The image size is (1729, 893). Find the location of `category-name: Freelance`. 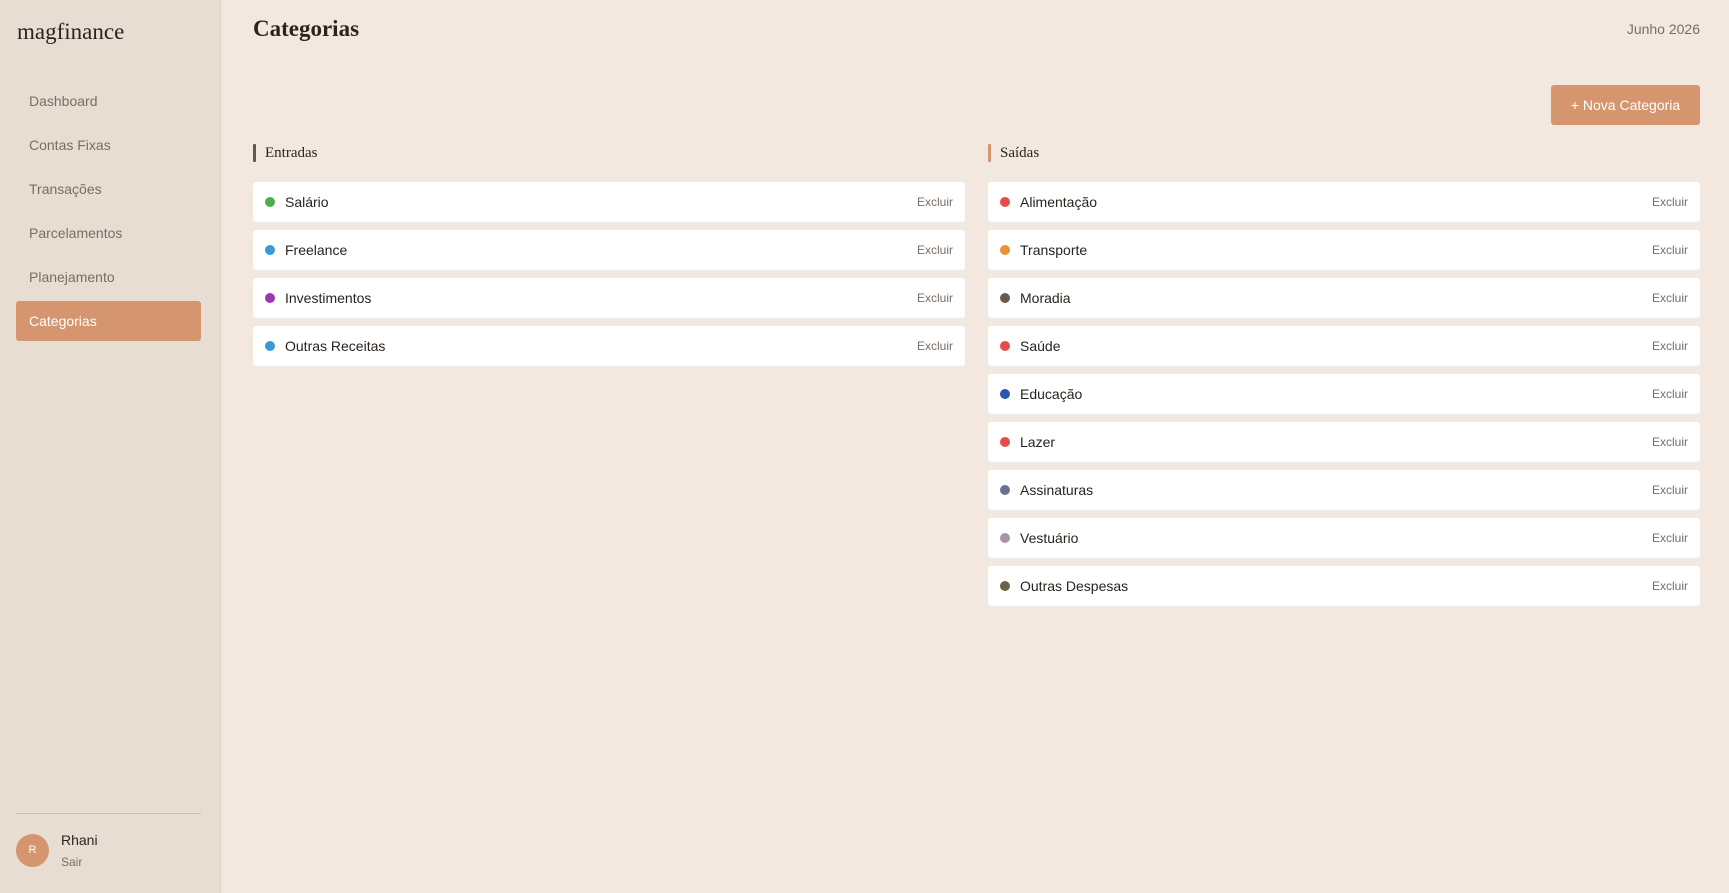

category-name: Freelance is located at coordinates (316, 250).